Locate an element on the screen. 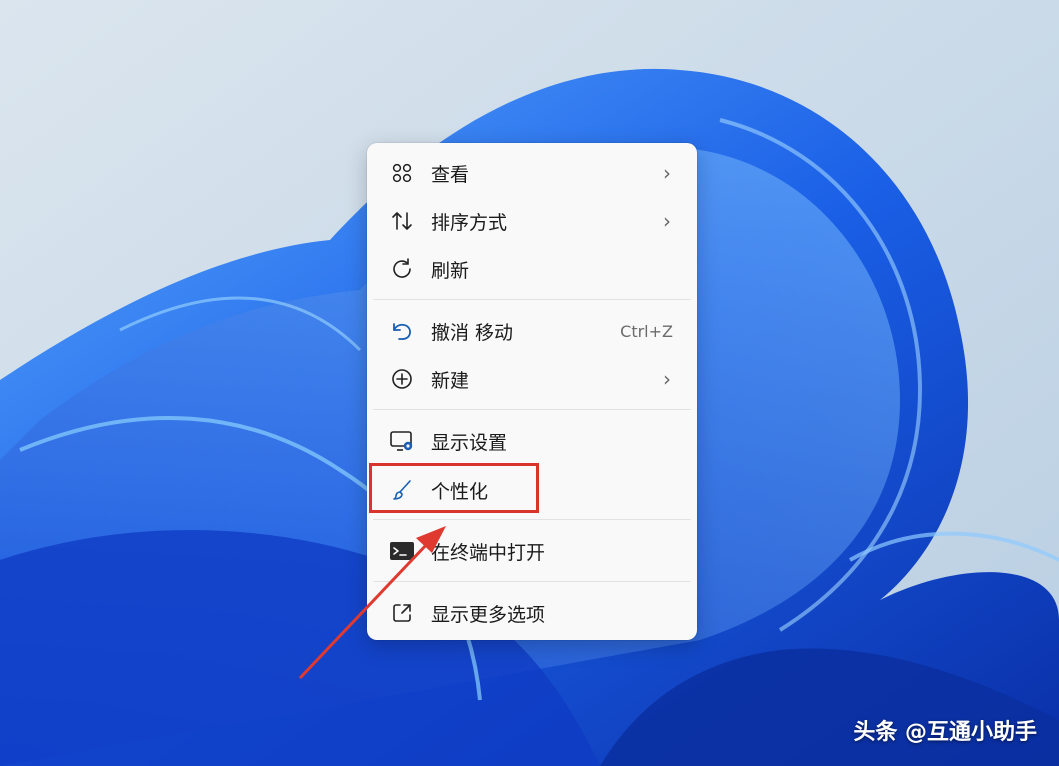 The height and width of the screenshot is (766, 1059). menu-item-new: 新建 › is located at coordinates (532, 379).